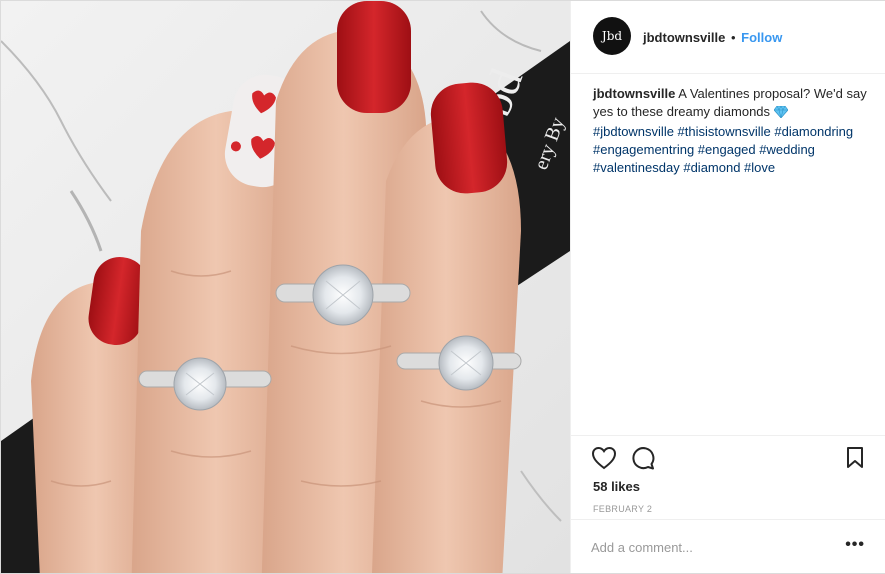  Describe the element at coordinates (761, 37) in the screenshot. I see `follow-button: Follow` at that location.